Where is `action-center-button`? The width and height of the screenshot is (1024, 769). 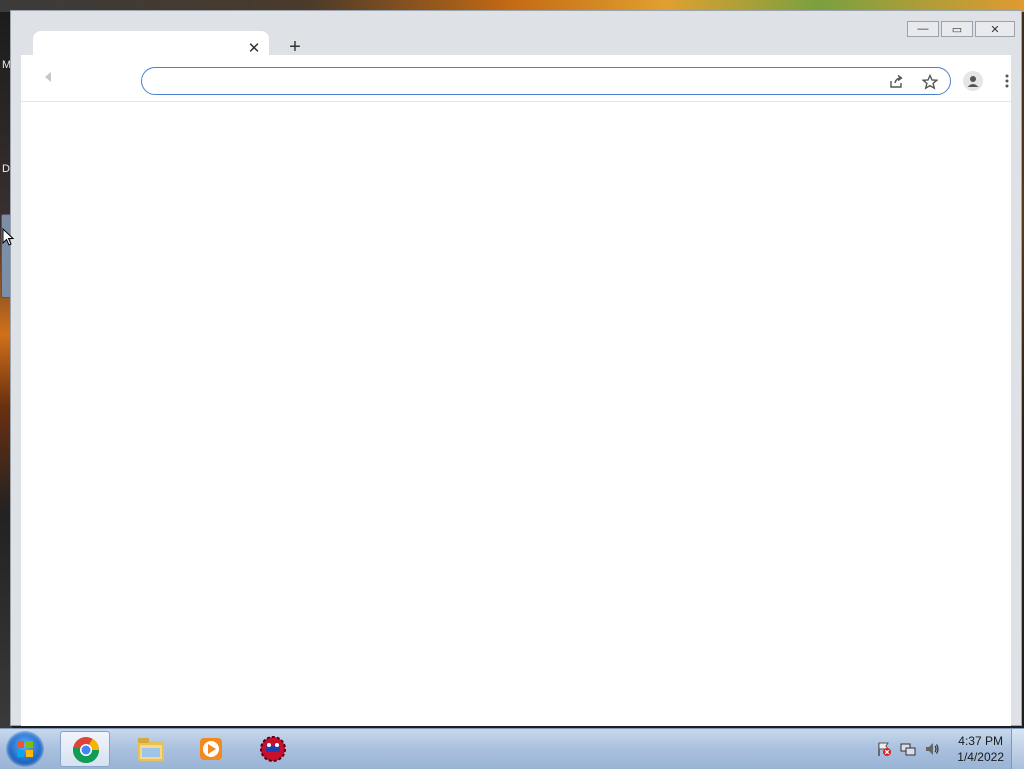
action-center-button is located at coordinates (884, 749).